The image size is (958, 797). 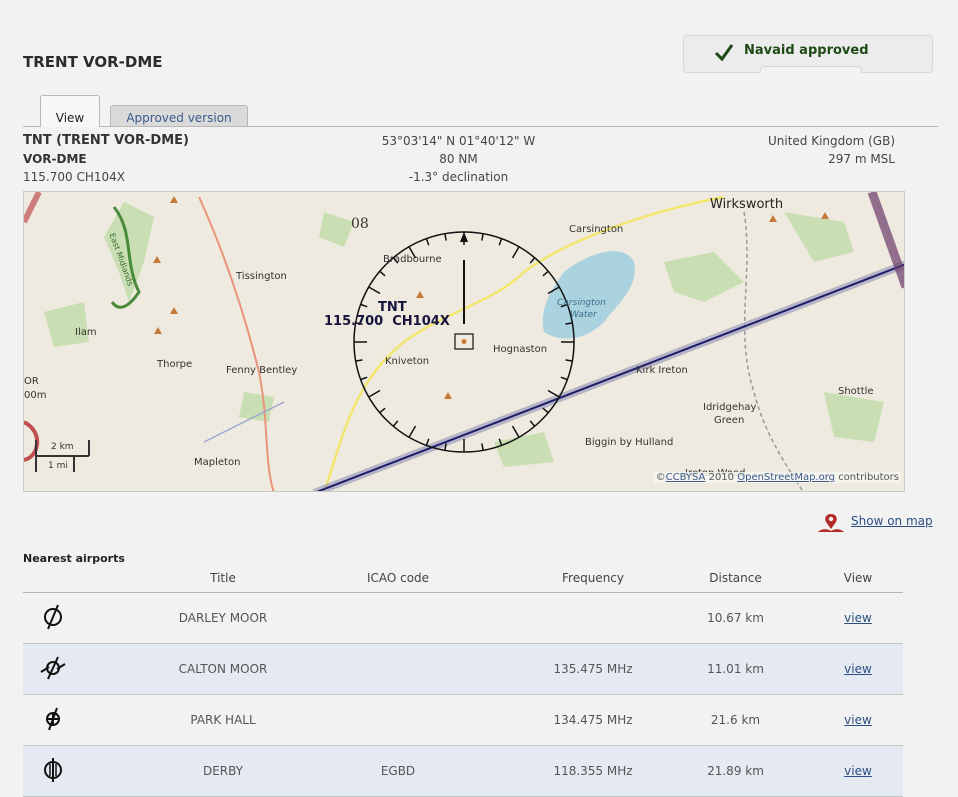 I want to click on navaid-country: United Kingdom (GB), so click(x=831, y=141).